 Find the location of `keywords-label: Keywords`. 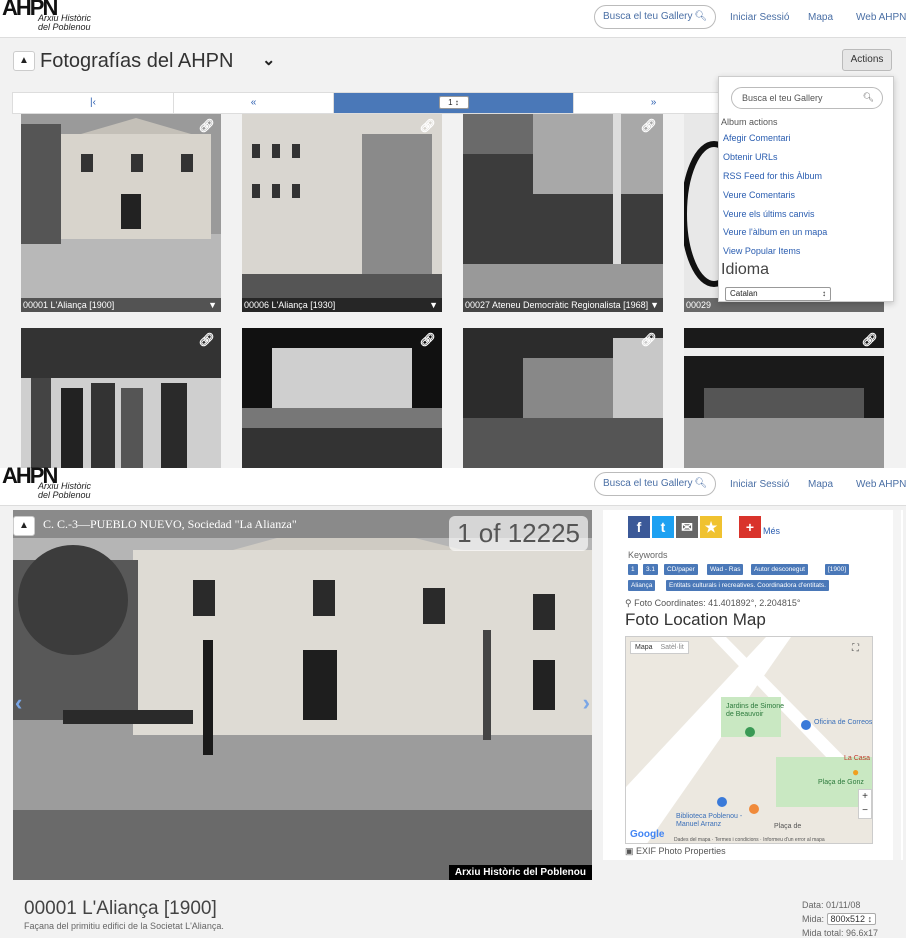

keywords-label: Keywords is located at coordinates (648, 555).